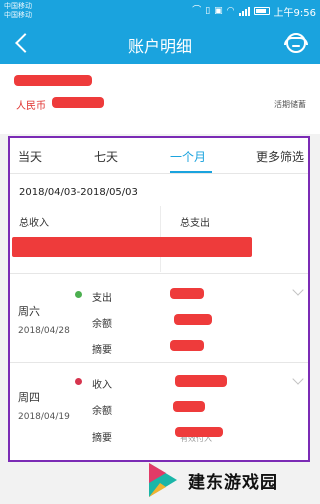  I want to click on carrier-1: 中国移动, so click(18, 6).